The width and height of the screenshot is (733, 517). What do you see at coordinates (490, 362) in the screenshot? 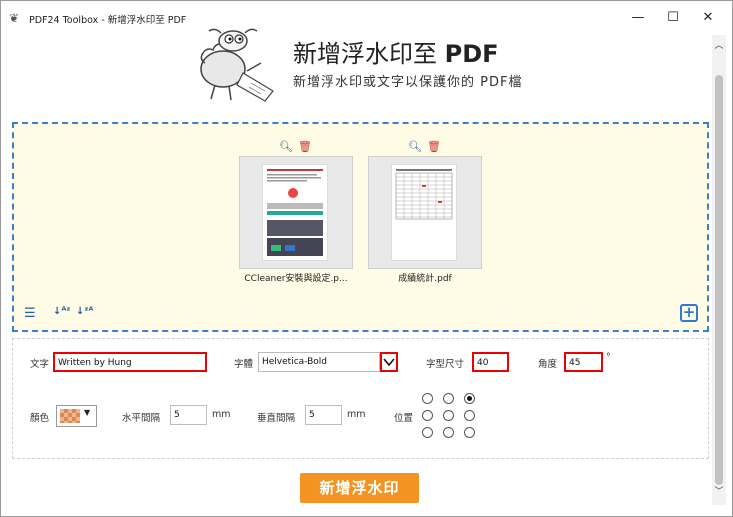
I see `font-size-input: 40` at bounding box center [490, 362].